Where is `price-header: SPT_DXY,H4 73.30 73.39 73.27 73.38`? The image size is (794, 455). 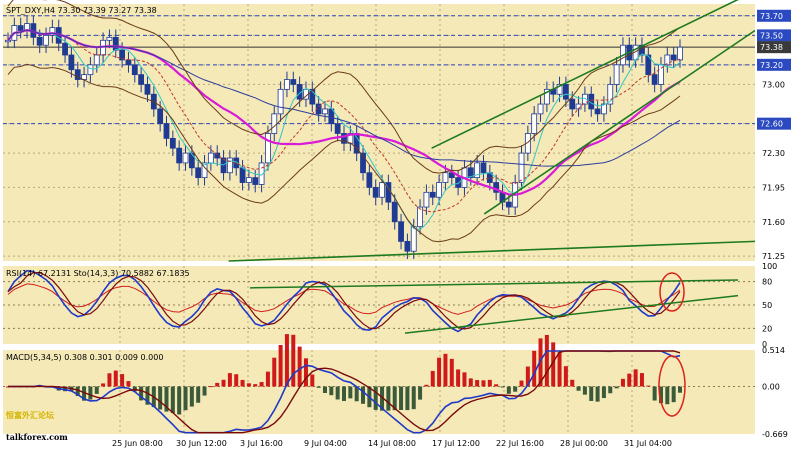
price-header: SPT_DXY,H4 73.30 73.39 73.27 73.38 is located at coordinates (81, 10).